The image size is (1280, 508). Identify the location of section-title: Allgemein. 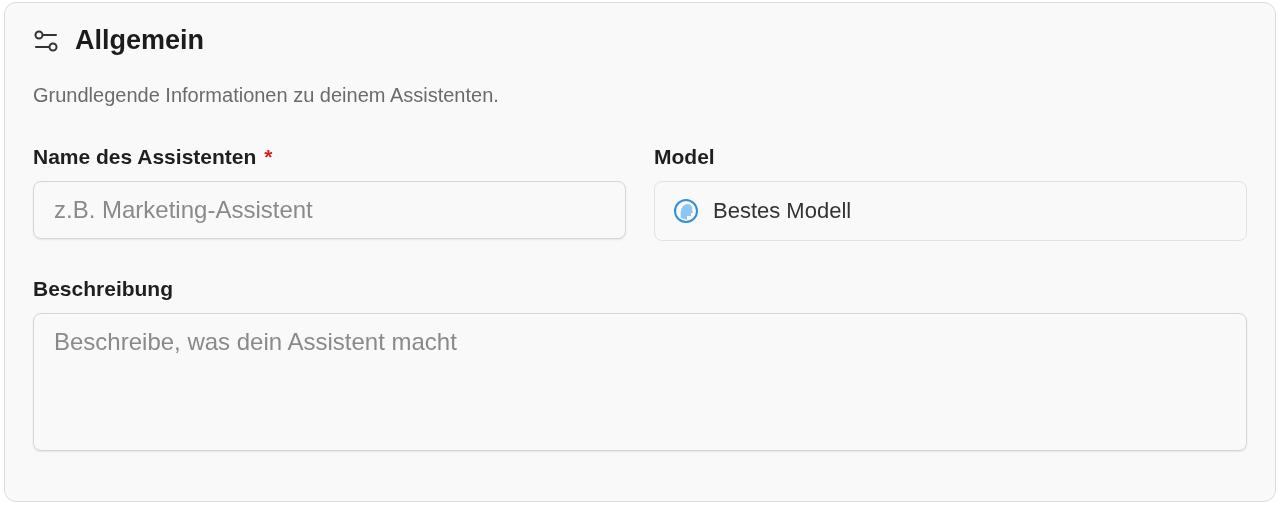
(140, 40).